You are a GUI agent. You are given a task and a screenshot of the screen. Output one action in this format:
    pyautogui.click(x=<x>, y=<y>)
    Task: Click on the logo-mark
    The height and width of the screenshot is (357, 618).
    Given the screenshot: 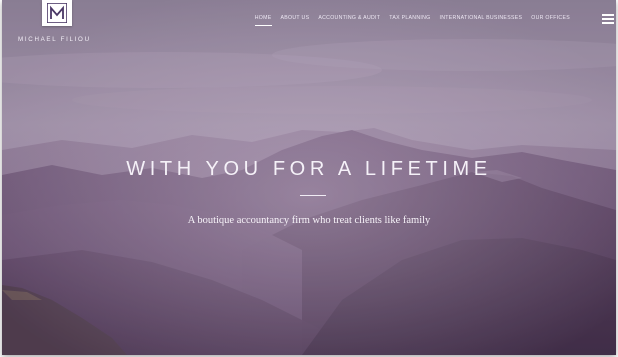 What is the action you would take?
    pyautogui.click(x=57, y=13)
    